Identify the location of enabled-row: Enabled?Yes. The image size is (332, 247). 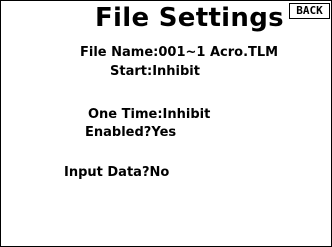
(130, 133).